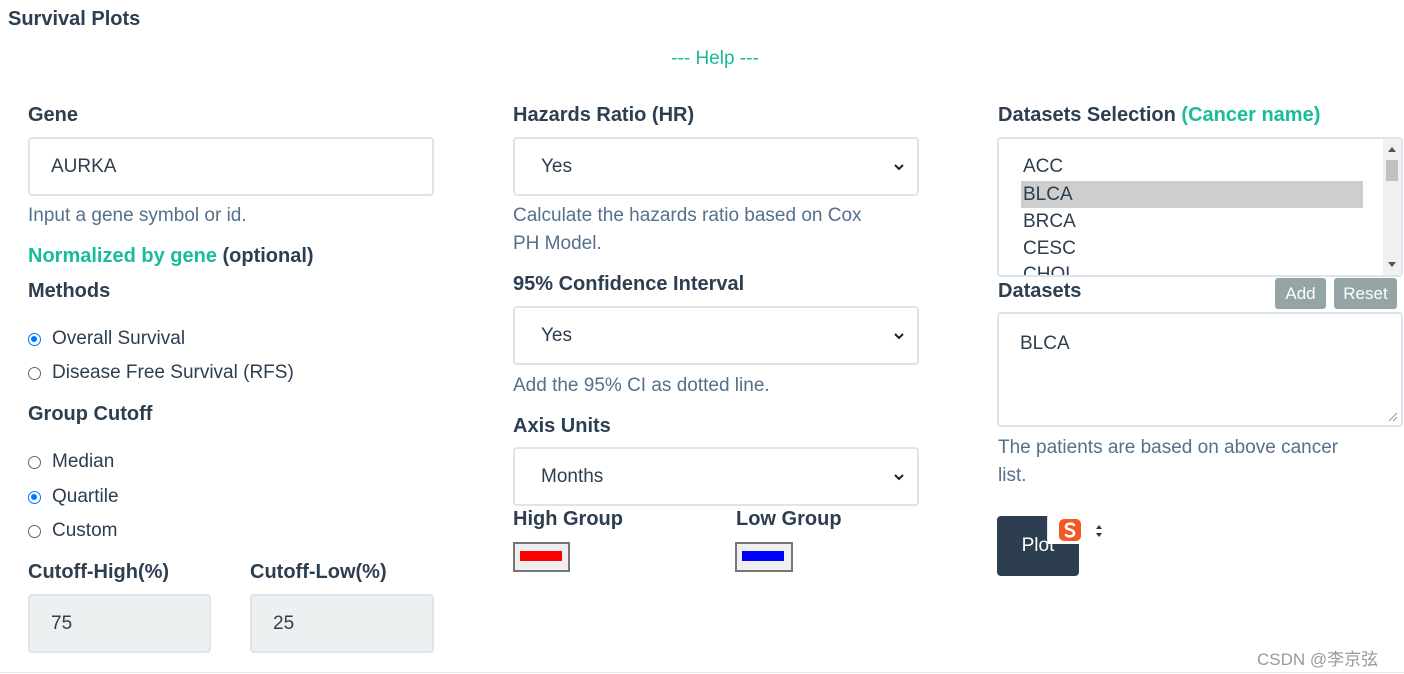  What do you see at coordinates (716, 335) in the screenshot?
I see `confidence-interval-select: Yes` at bounding box center [716, 335].